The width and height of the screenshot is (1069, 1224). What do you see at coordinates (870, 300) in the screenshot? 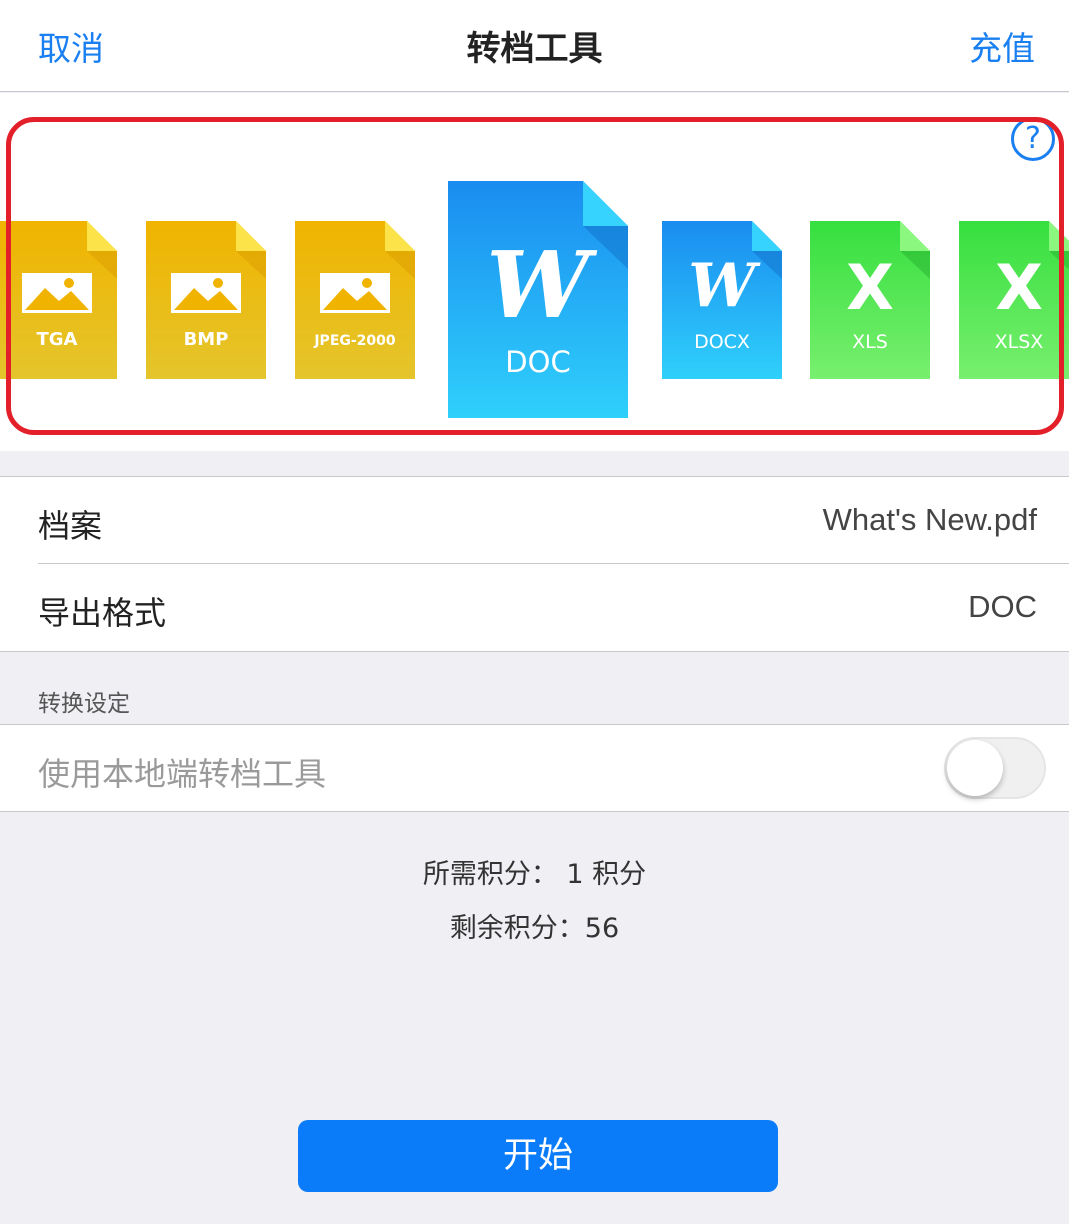
I see `format-xls: X XLS` at bounding box center [870, 300].